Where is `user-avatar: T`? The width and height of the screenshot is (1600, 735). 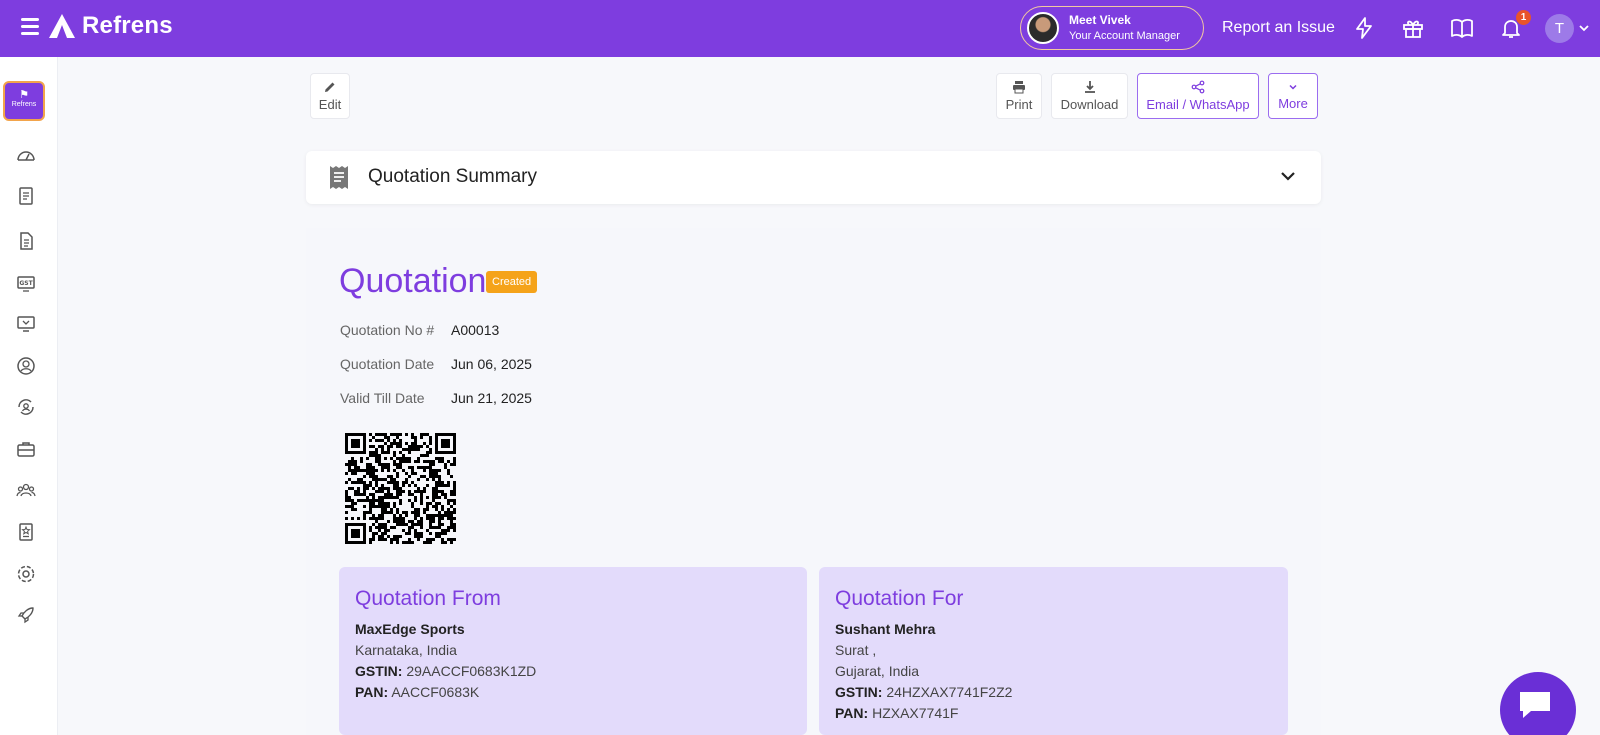
user-avatar: T is located at coordinates (1559, 28).